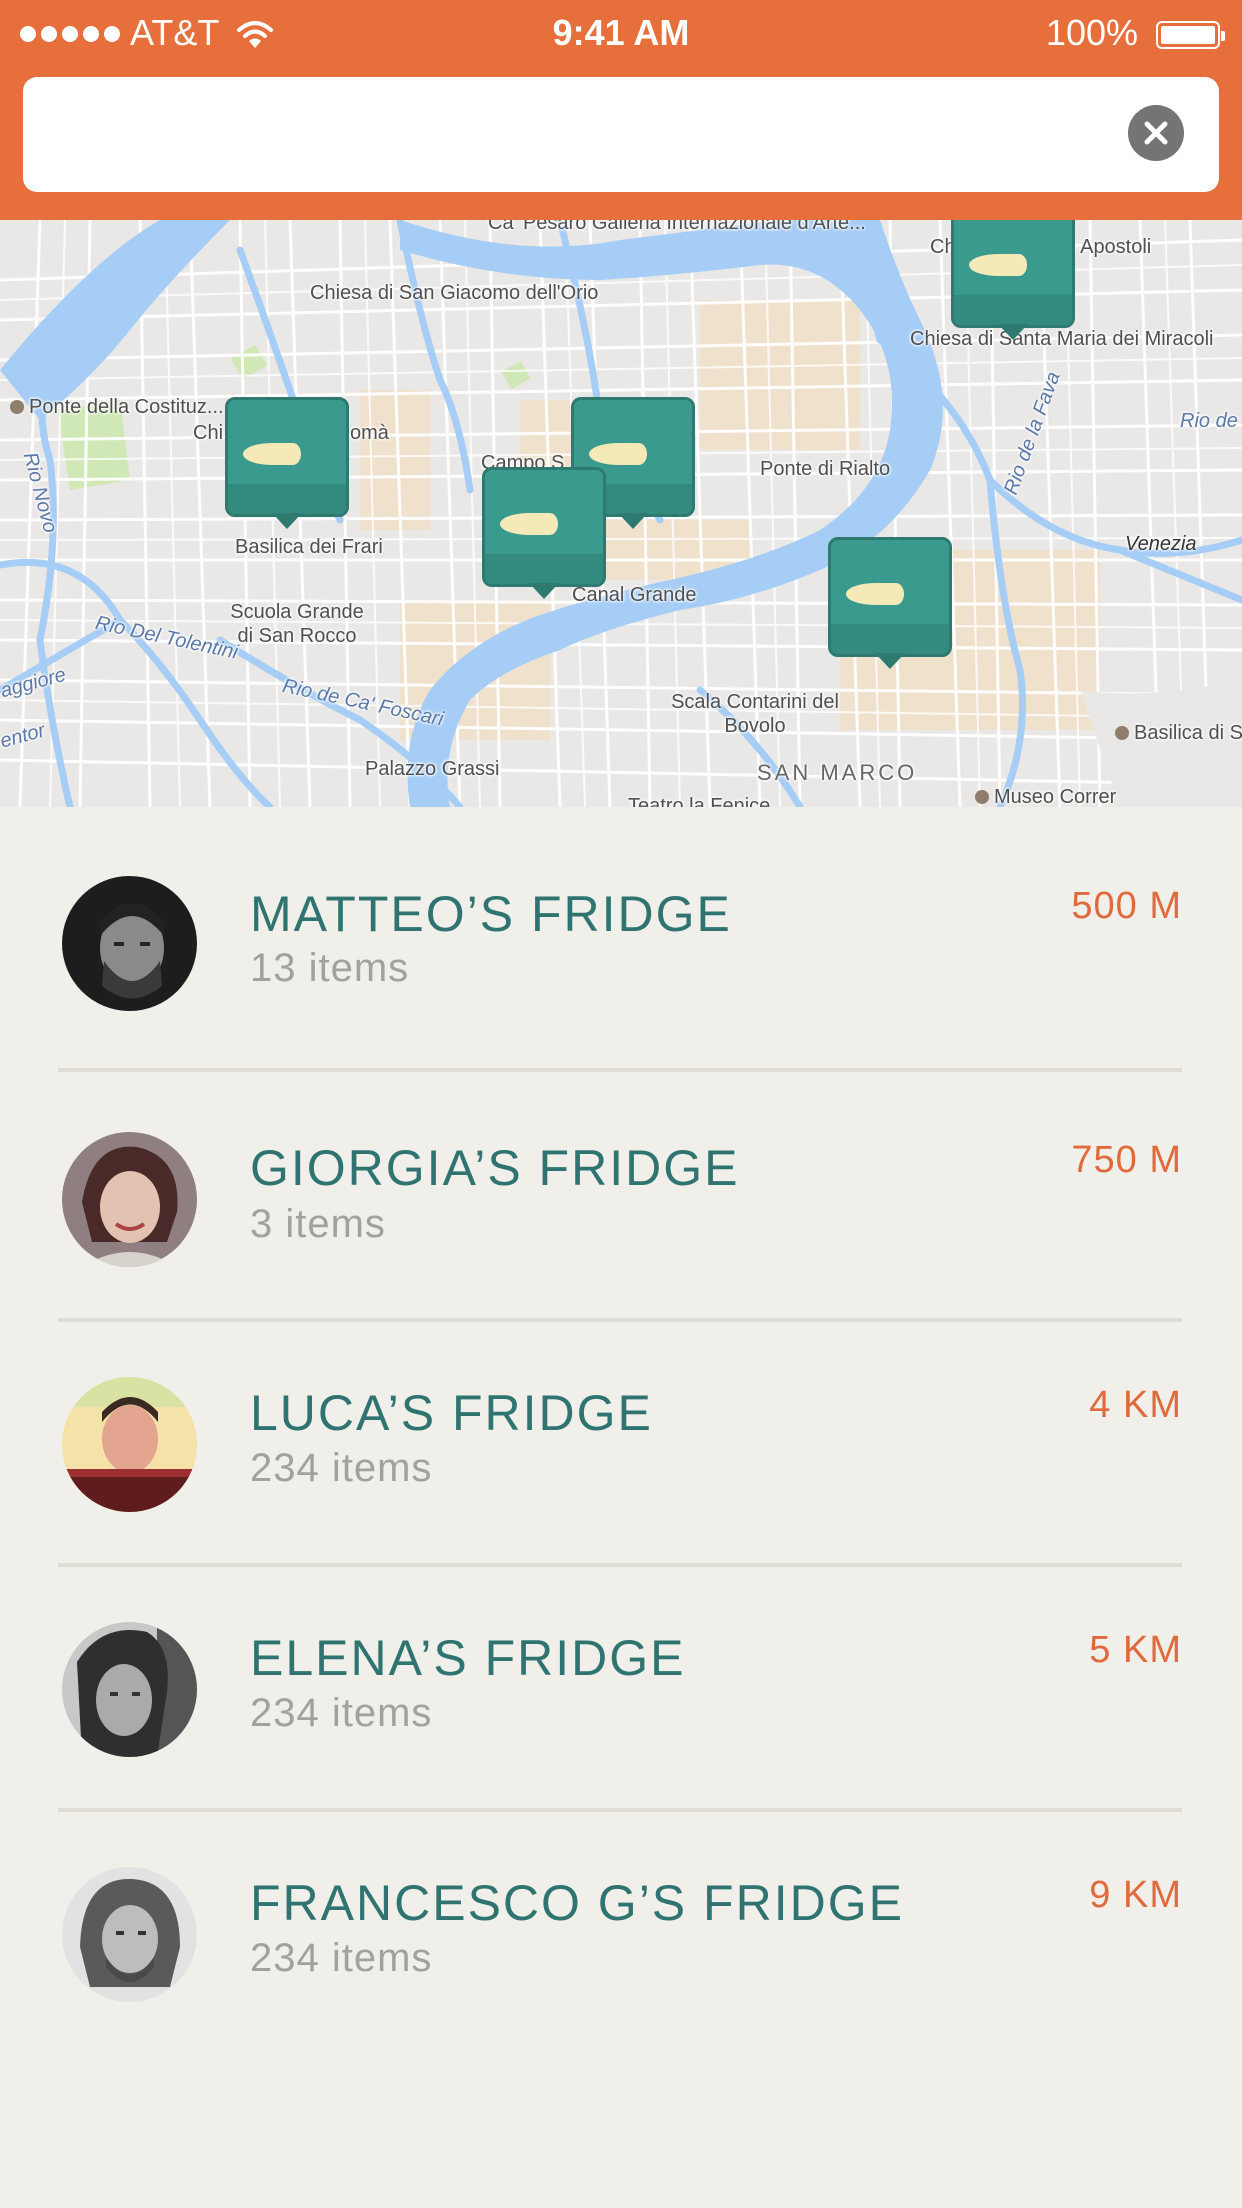 Image resolution: width=1242 pixels, height=2208 pixels. I want to click on map-label: SAN MARCO, so click(837, 772).